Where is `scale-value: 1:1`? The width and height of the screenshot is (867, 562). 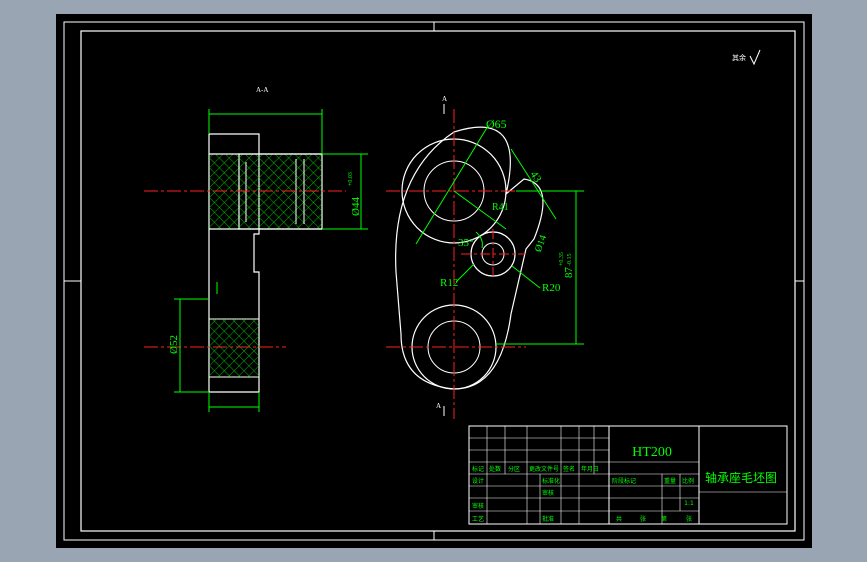
scale-value: 1:1 is located at coordinates (689, 503).